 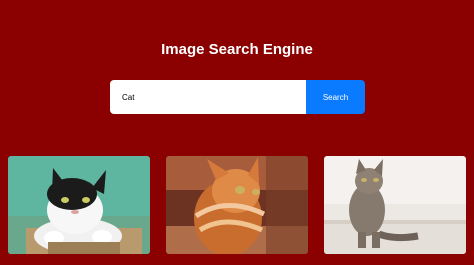 I want to click on page-title: Image Search Engine, so click(x=237, y=49).